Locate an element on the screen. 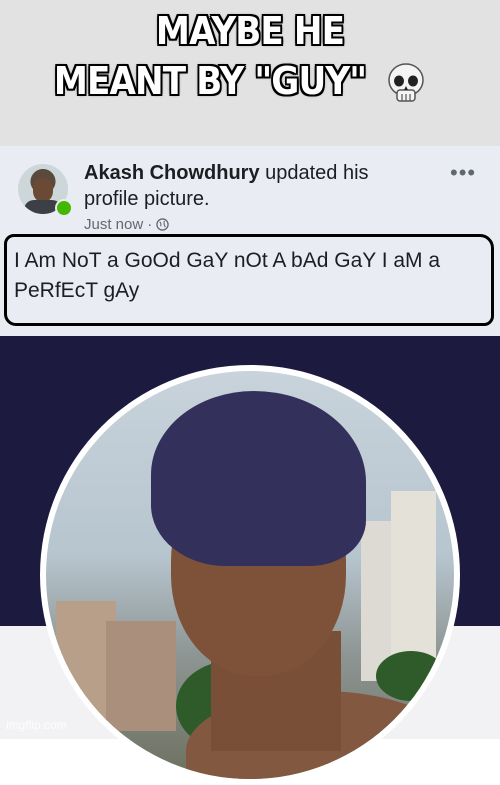 The height and width of the screenshot is (785, 500). background-building is located at coordinates (141, 676).